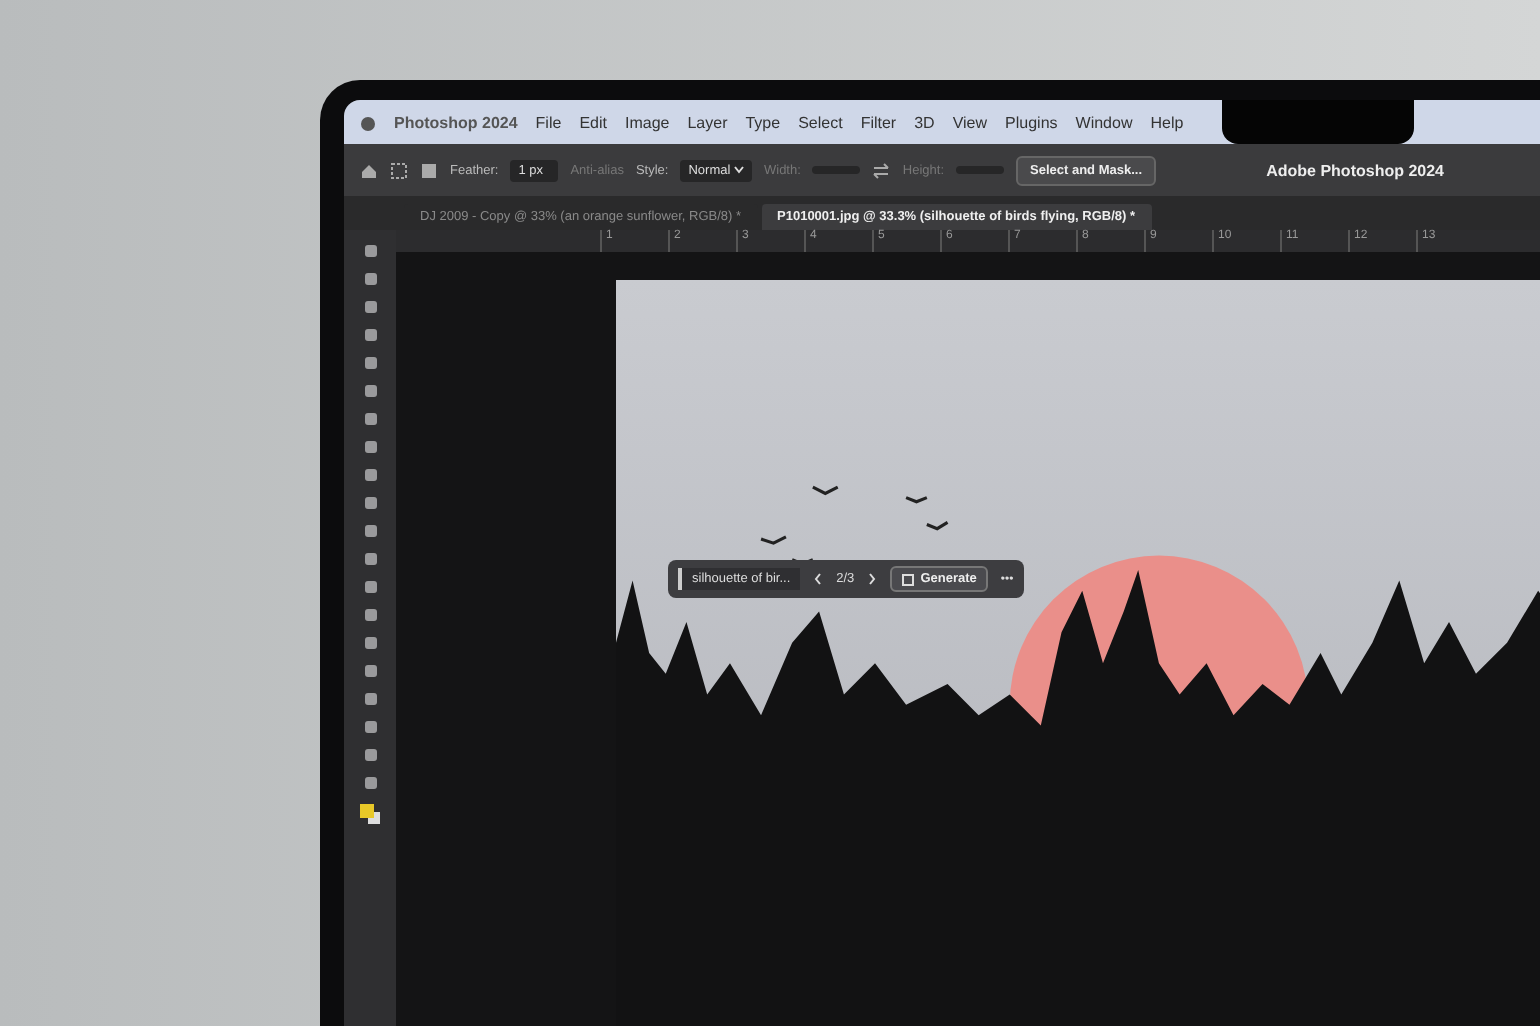 This screenshot has width=1540, height=1026. Describe the element at coordinates (820, 122) in the screenshot. I see `menu-item: Select` at that location.